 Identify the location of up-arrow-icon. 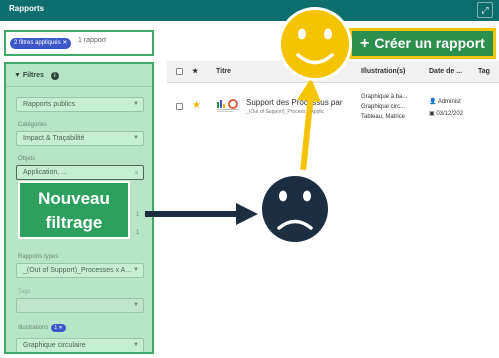
(309, 124).